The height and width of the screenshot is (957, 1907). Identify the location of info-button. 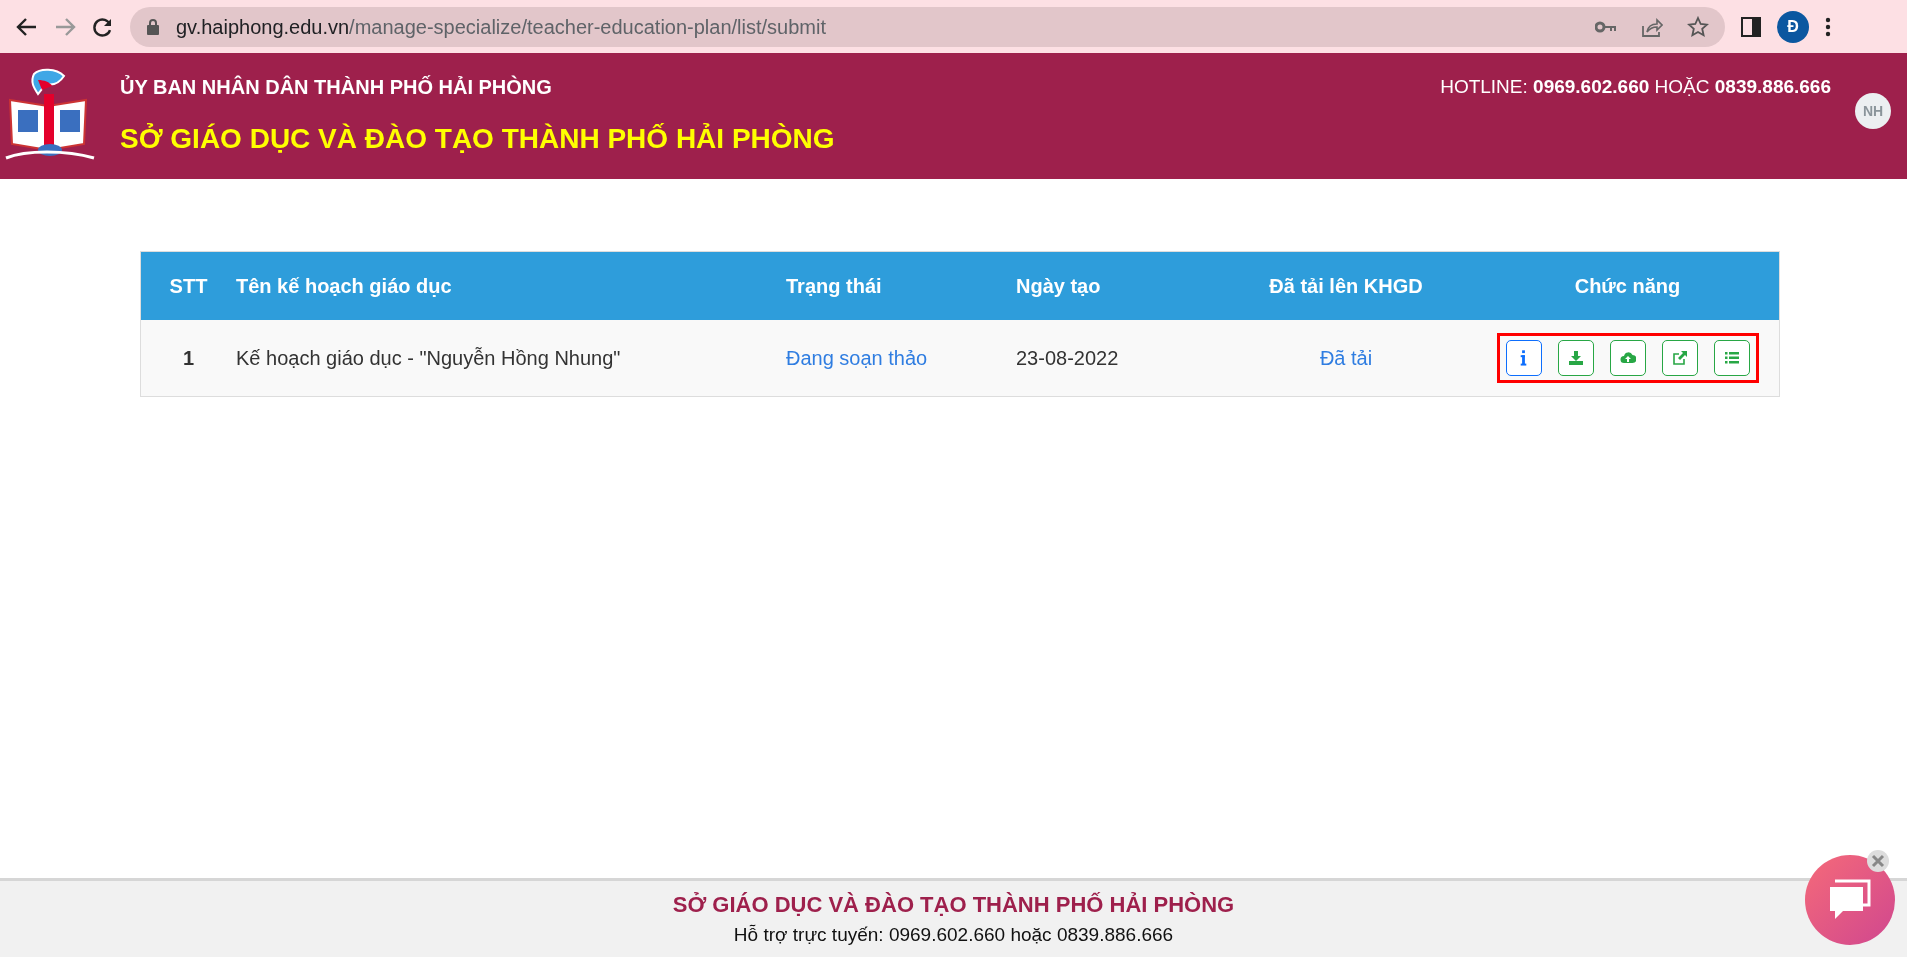
(1523, 358).